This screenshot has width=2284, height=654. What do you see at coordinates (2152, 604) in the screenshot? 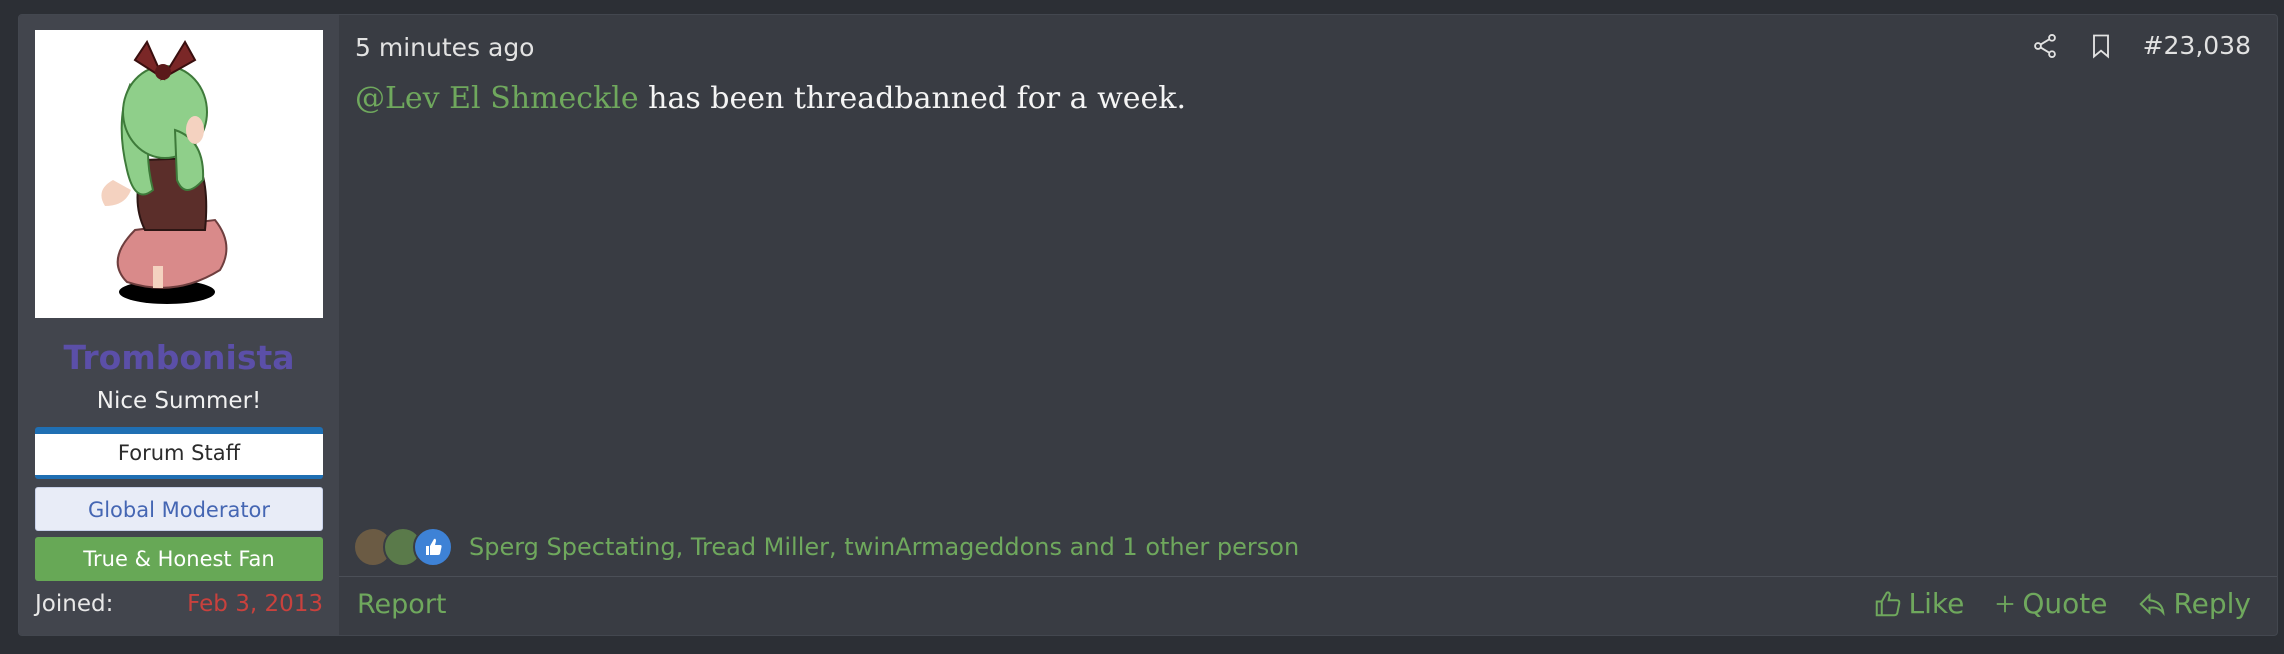
I see `reply-icon` at bounding box center [2152, 604].